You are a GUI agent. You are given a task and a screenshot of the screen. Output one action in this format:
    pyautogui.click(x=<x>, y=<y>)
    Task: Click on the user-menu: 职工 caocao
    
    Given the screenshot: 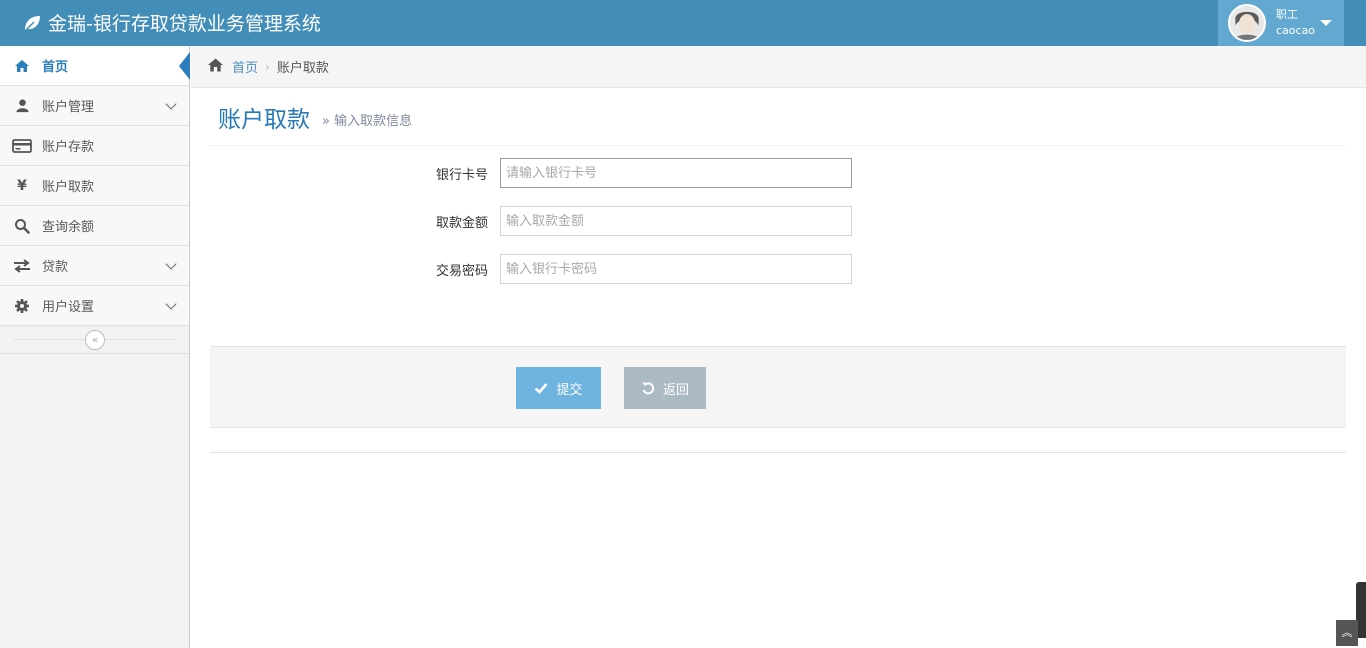 What is the action you would take?
    pyautogui.click(x=1281, y=23)
    